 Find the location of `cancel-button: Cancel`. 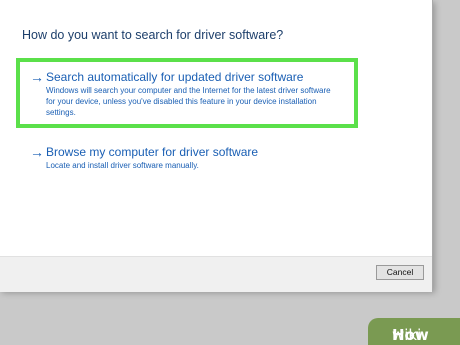

cancel-button: Cancel is located at coordinates (400, 272).